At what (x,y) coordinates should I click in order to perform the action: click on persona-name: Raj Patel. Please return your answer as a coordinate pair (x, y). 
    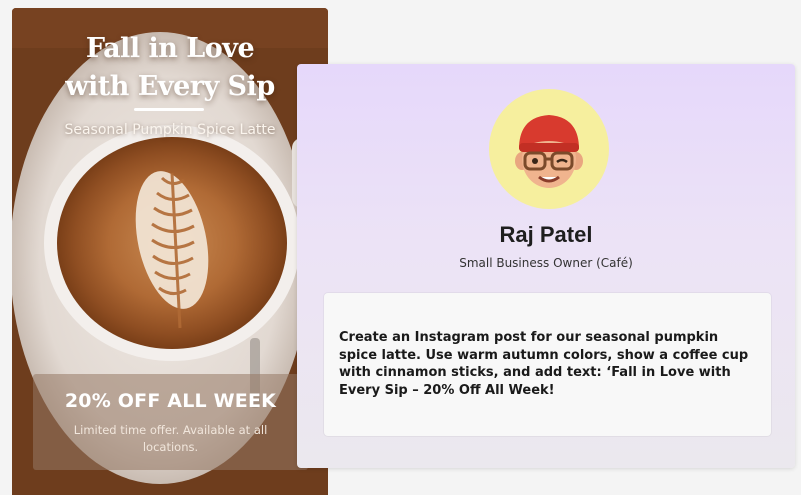
    Looking at the image, I should click on (546, 234).